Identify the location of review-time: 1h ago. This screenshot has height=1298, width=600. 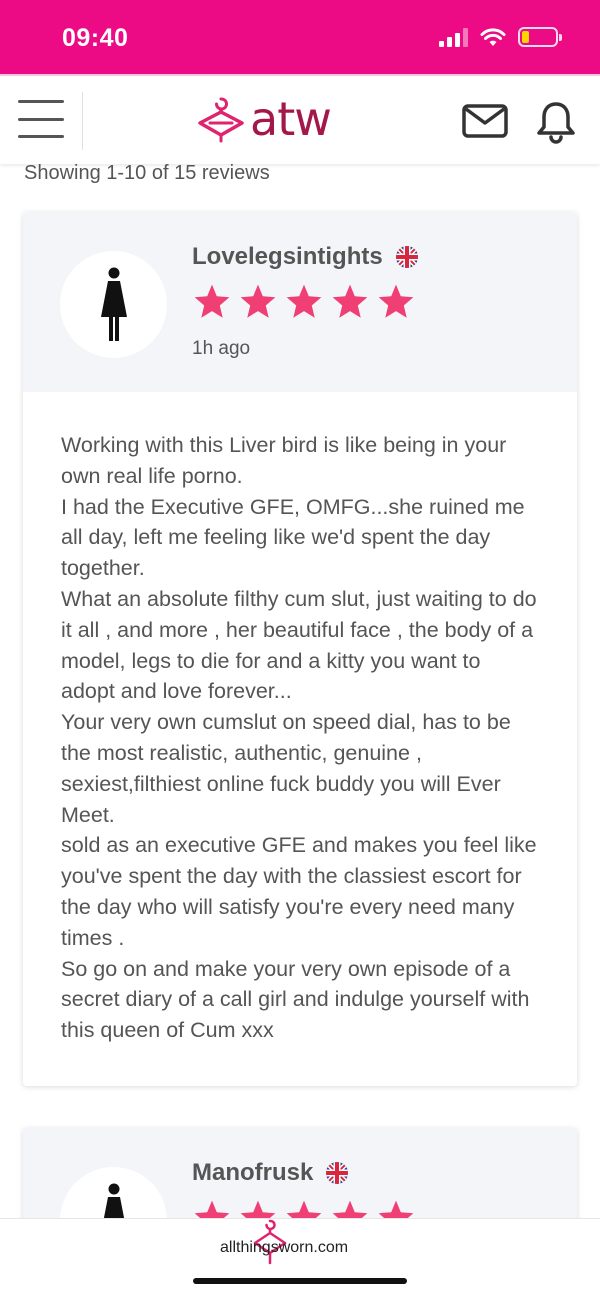
(221, 348).